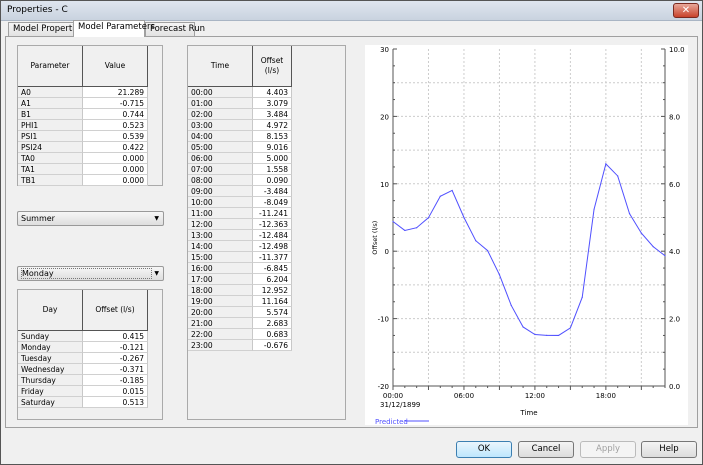  What do you see at coordinates (669, 449) in the screenshot?
I see `help-button: Help` at bounding box center [669, 449].